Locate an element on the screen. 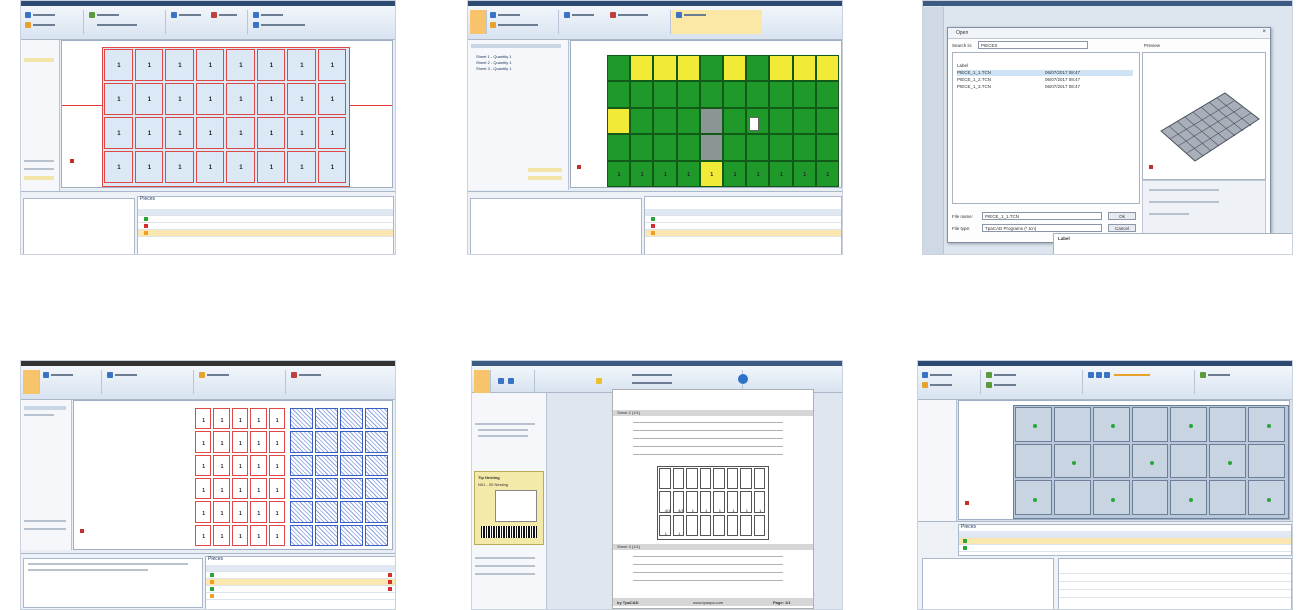 The width and height of the screenshot is (1313, 610). nesting-canvas: 1 1 1 1 1 1 1 1 1 1 1 1 1 1 1 1 1 1 1 1 1 1 1 1 1 1 1 1 1 1 1 1 is located at coordinates (227, 114).